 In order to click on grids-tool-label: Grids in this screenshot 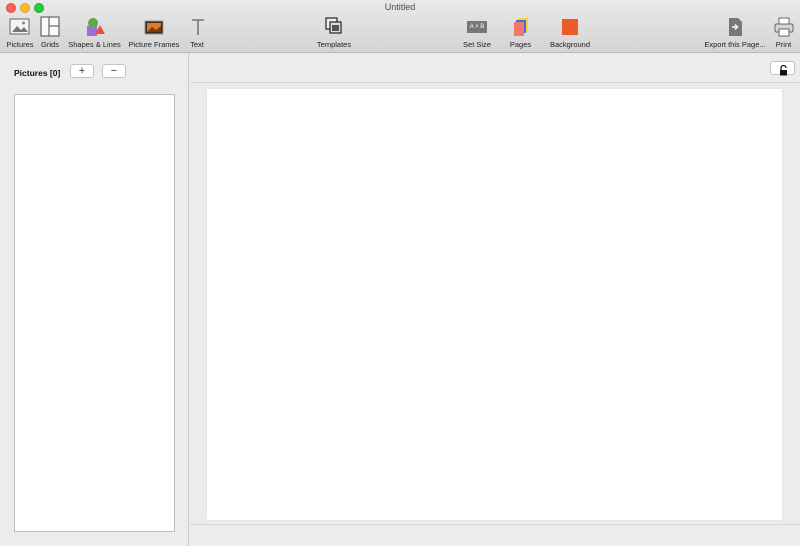, I will do `click(50, 44)`.